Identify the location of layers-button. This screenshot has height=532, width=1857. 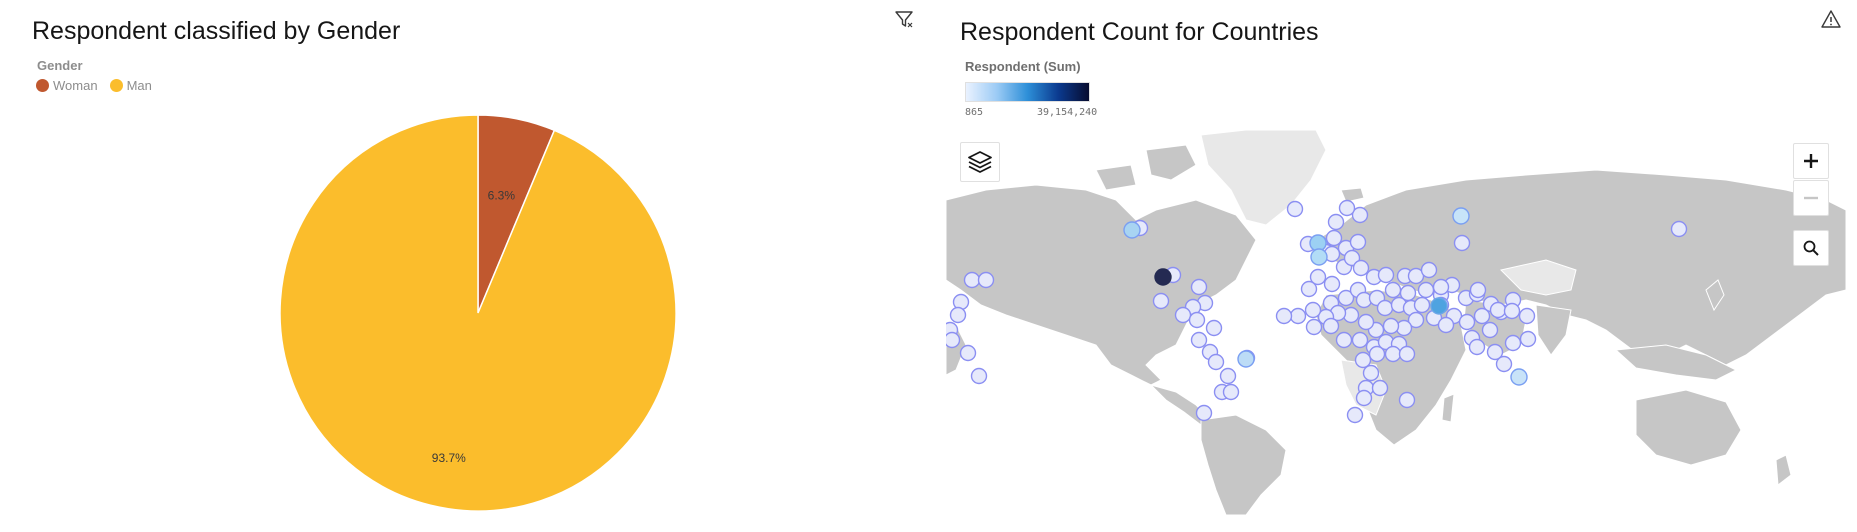
(980, 162).